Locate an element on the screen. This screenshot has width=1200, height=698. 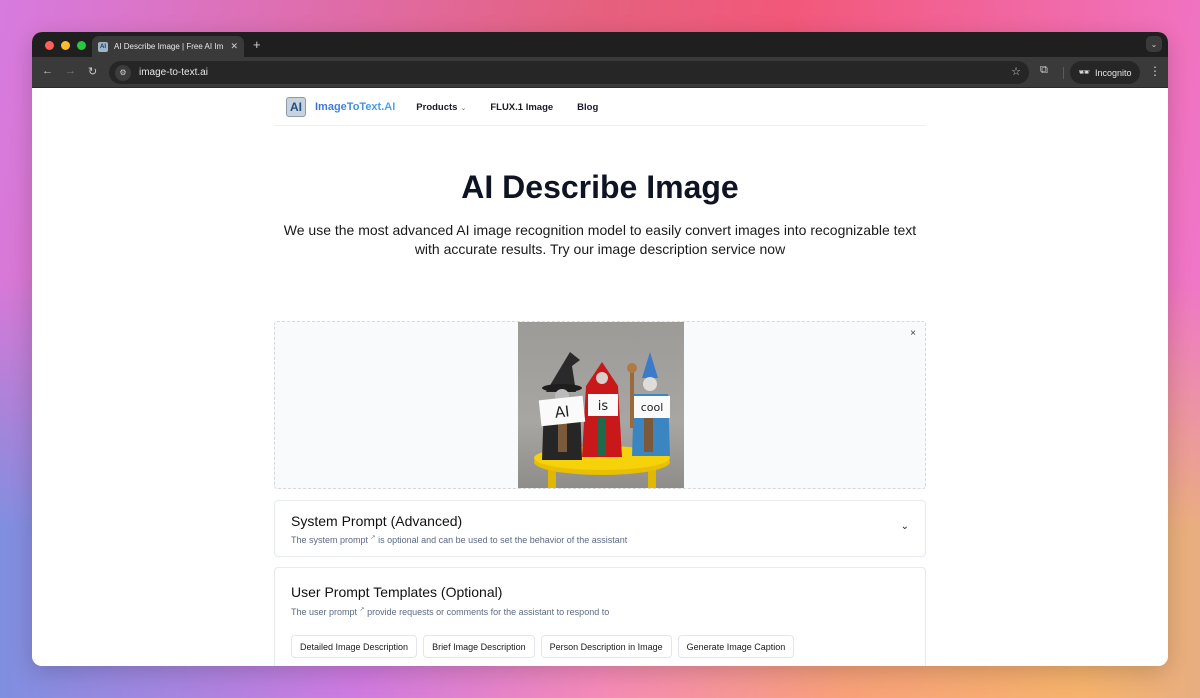
template-generate-caption: Generate Image Caption is located at coordinates (736, 646).